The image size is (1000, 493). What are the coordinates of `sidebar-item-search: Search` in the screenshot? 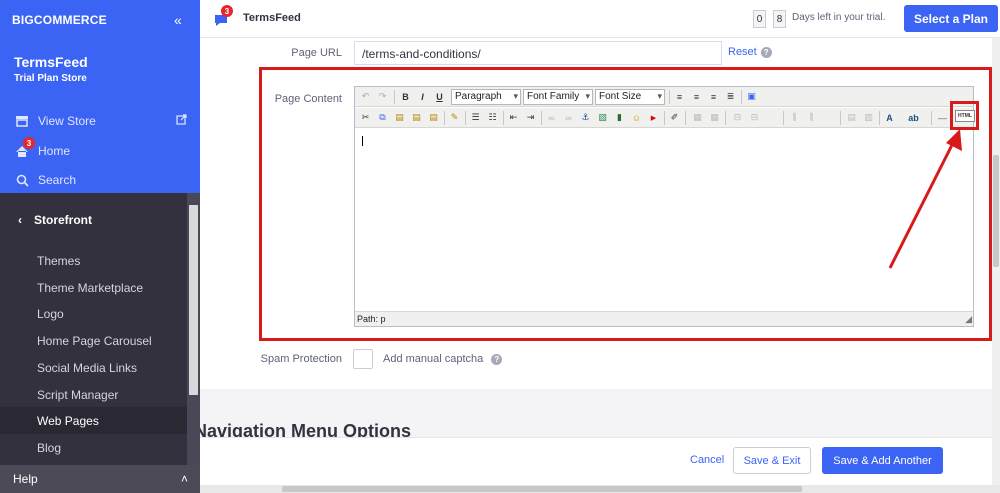 It's located at (45, 180).